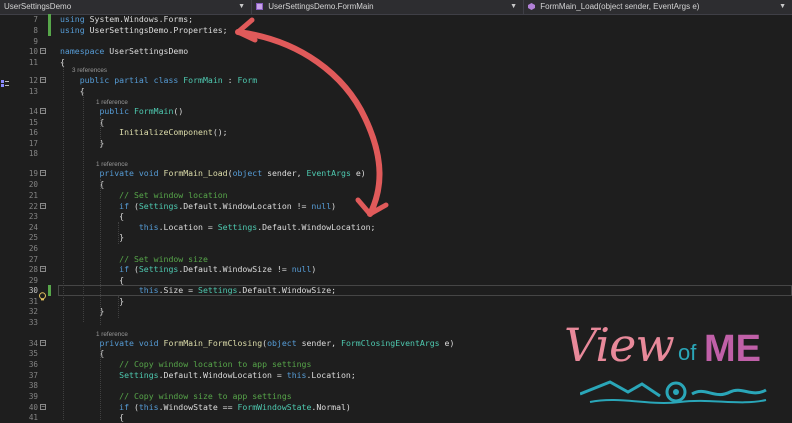  I want to click on code-line: 8 using UserSettingsDemo.Properties;, so click(396, 30).